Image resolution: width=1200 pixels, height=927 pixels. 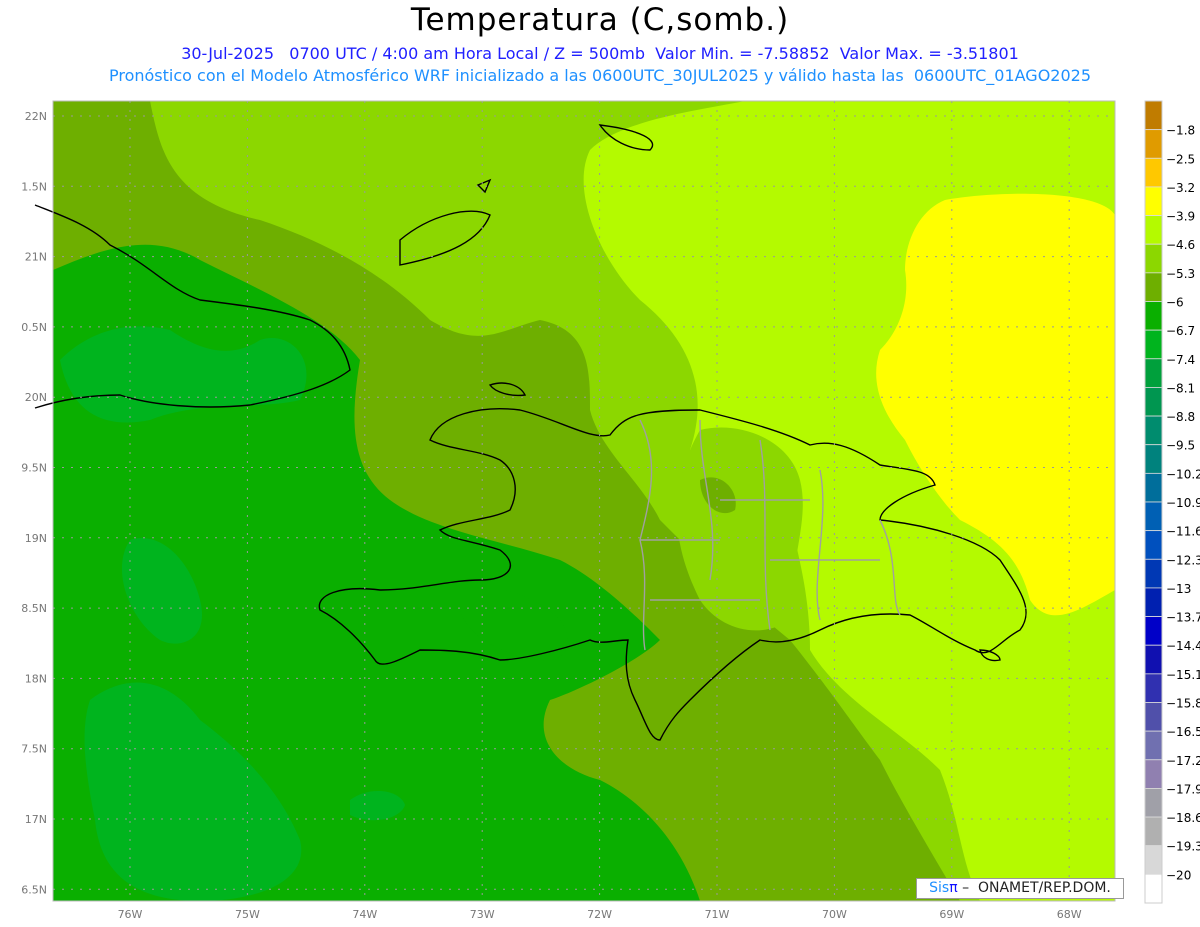 What do you see at coordinates (1180, 388) in the screenshot?
I see `colorbar-label: −8.1` at bounding box center [1180, 388].